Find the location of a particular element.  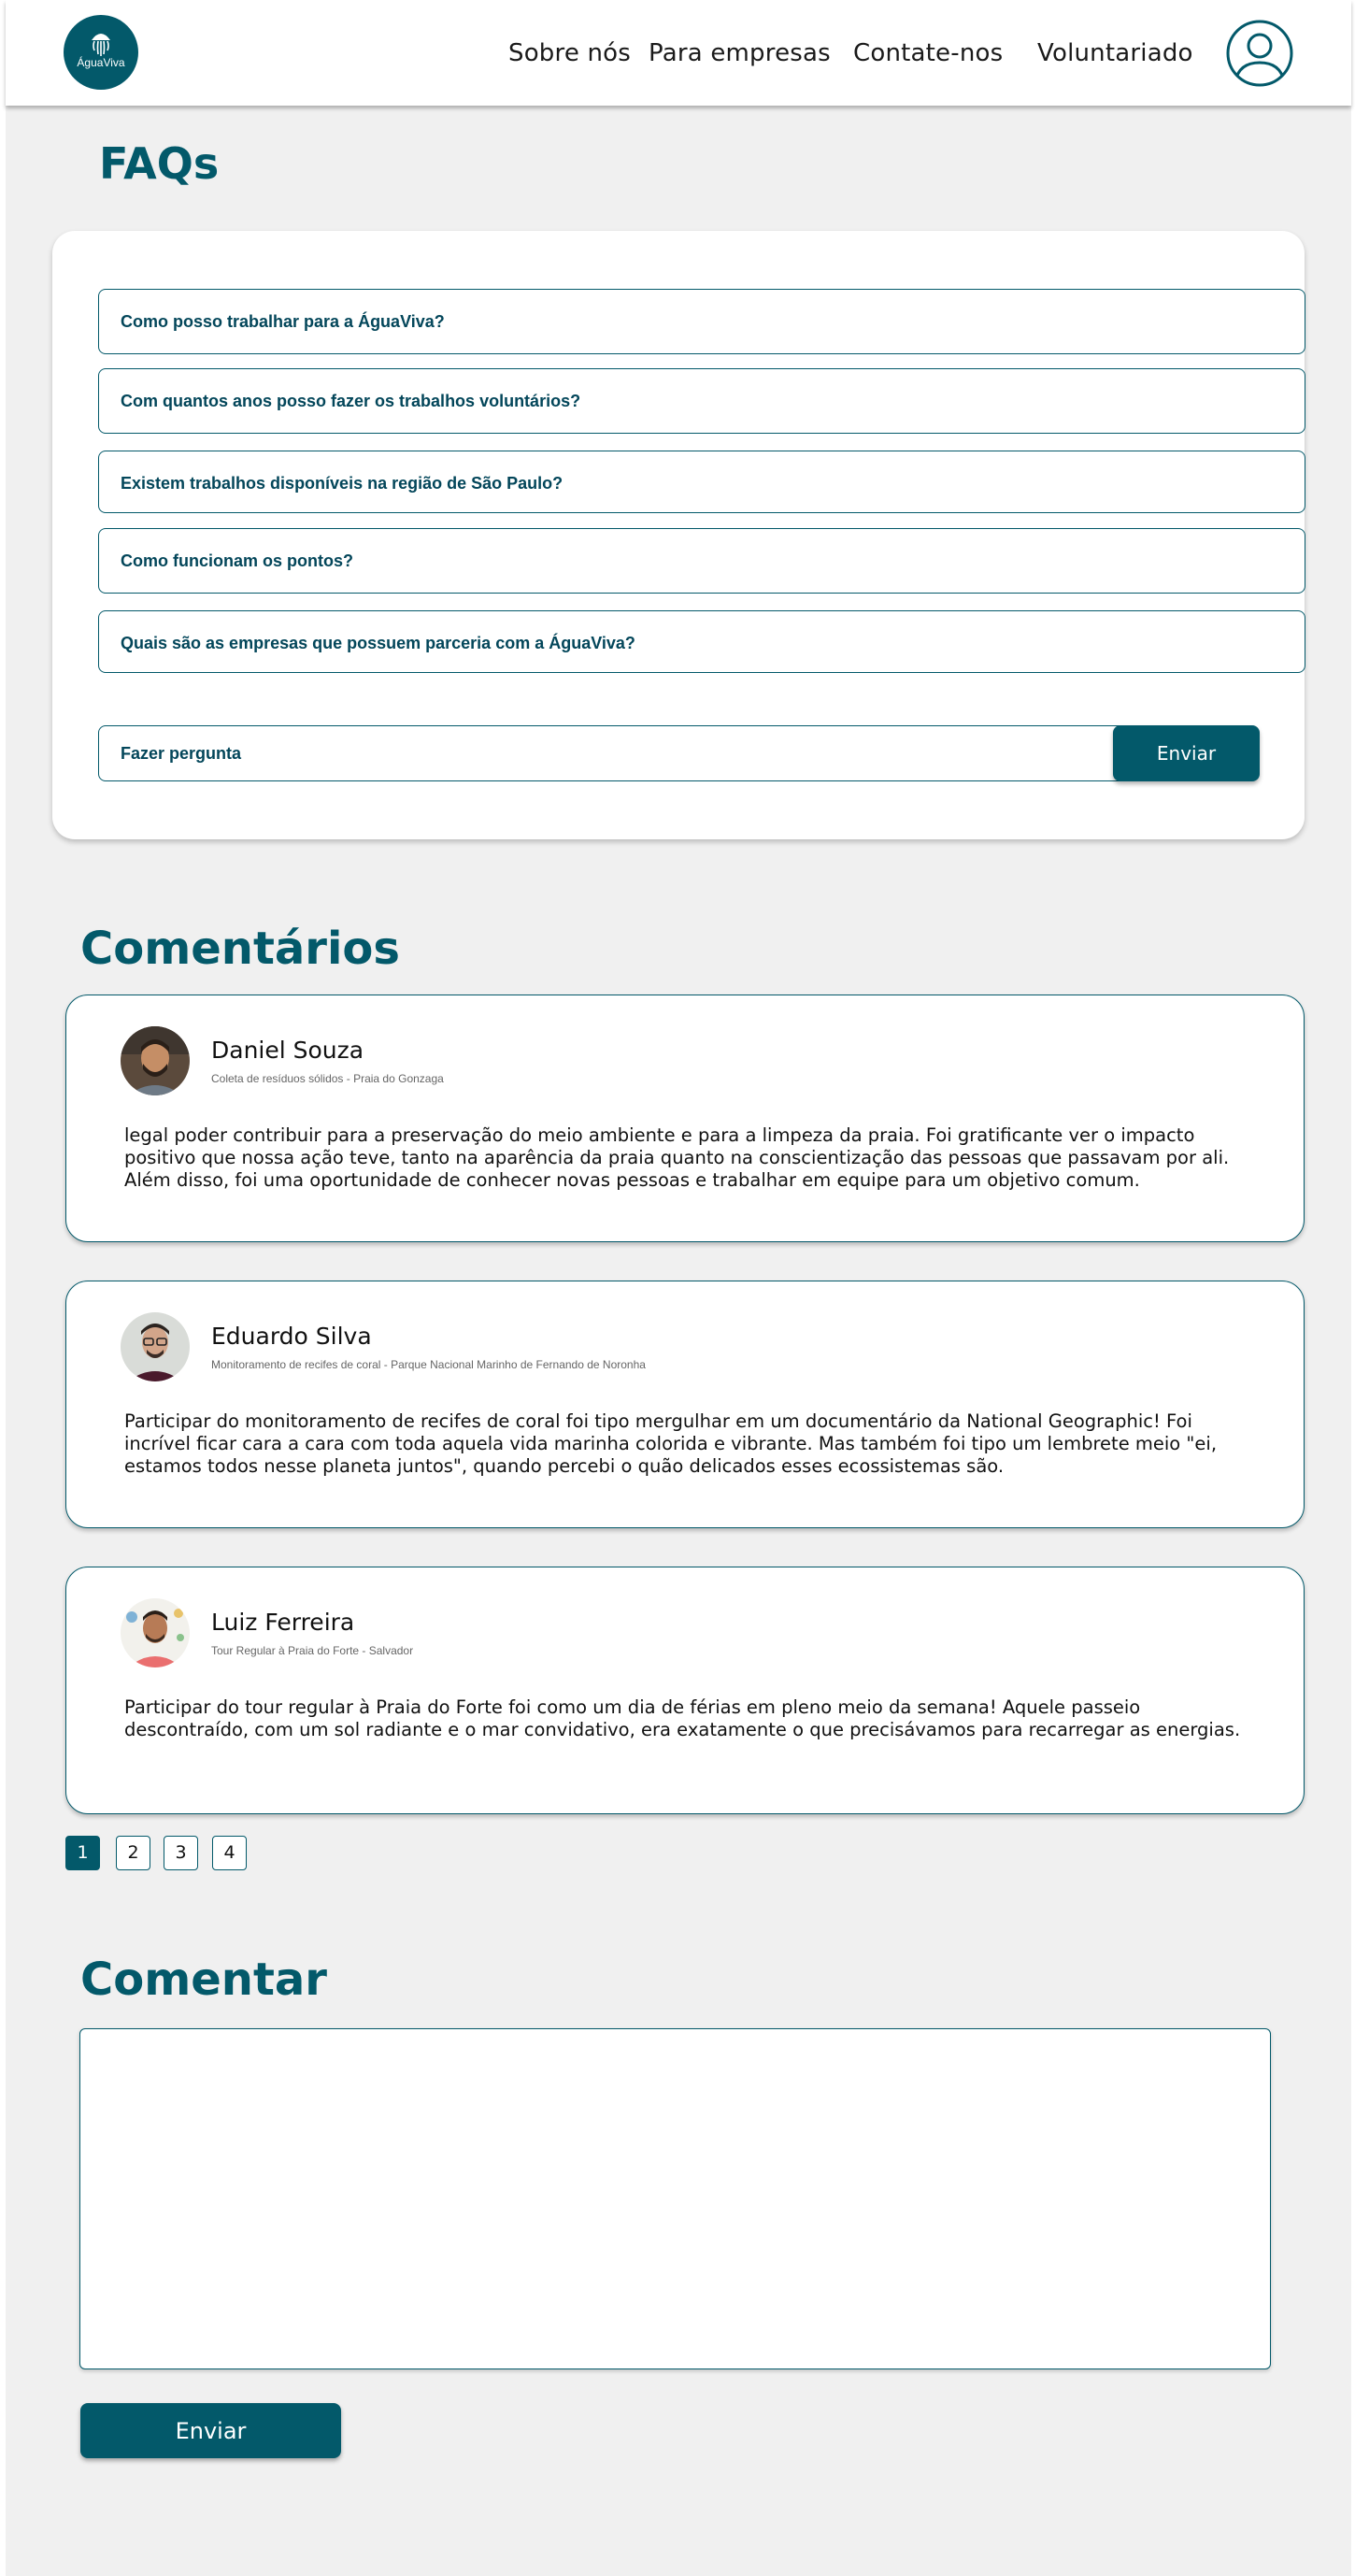

faq-send-button: Enviar is located at coordinates (1186, 753).